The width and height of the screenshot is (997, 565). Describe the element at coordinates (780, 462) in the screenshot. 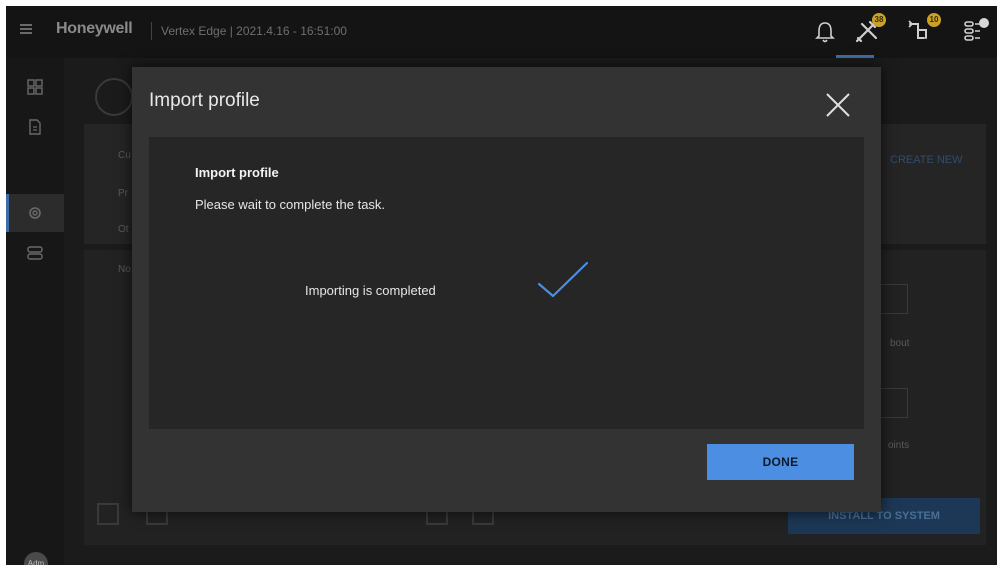

I see `done-button: DONE` at that location.